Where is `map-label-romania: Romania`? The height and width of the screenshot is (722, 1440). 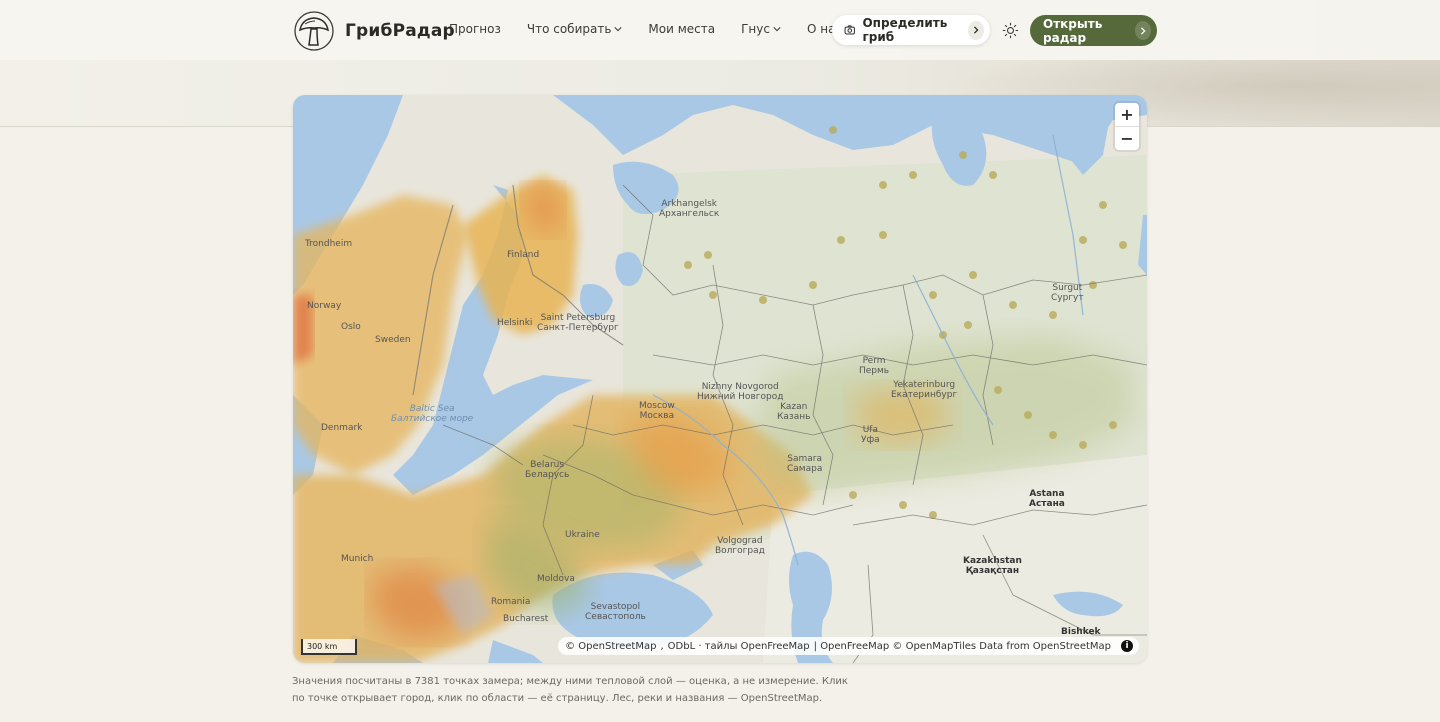
map-label-romania: Romania is located at coordinates (510, 602).